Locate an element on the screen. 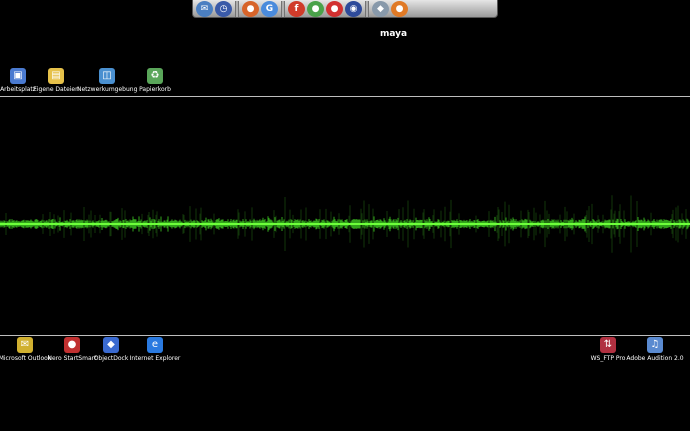 This screenshot has height=431, width=690. desktop-icon: ♻ Papierkorb is located at coordinates (155, 80).